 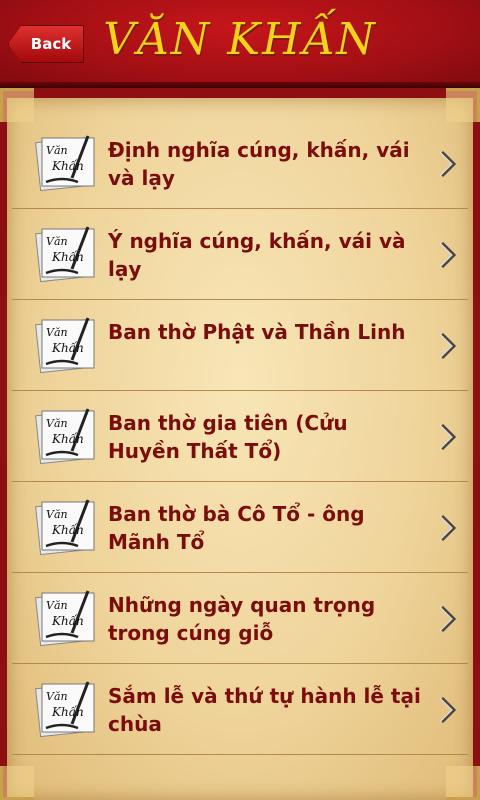 I want to click on list-item-label: Những ngày quan trọng trong cúng giỗ, so click(x=242, y=619).